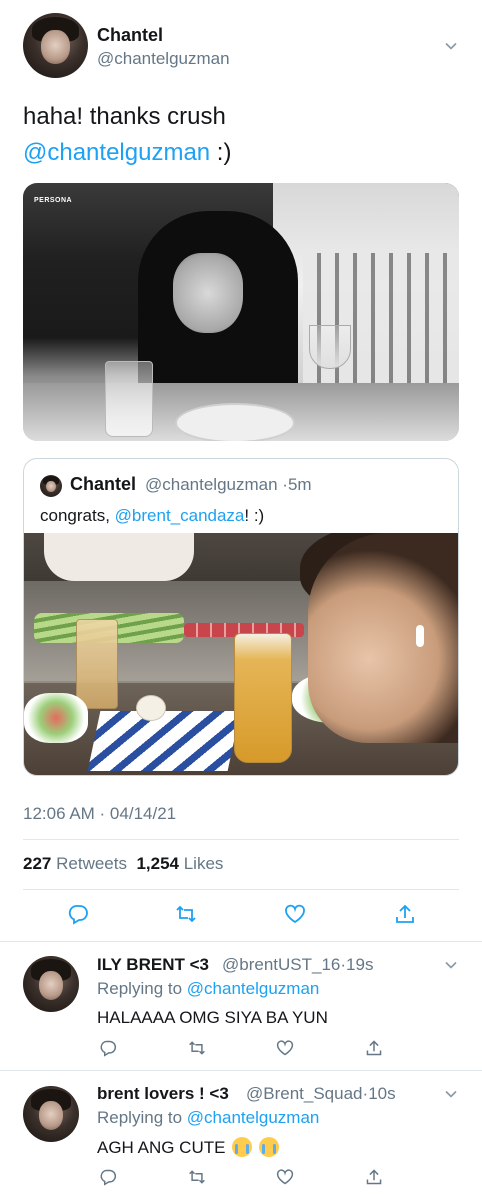  Describe the element at coordinates (241, 918) in the screenshot. I see `tweet-actions` at that location.